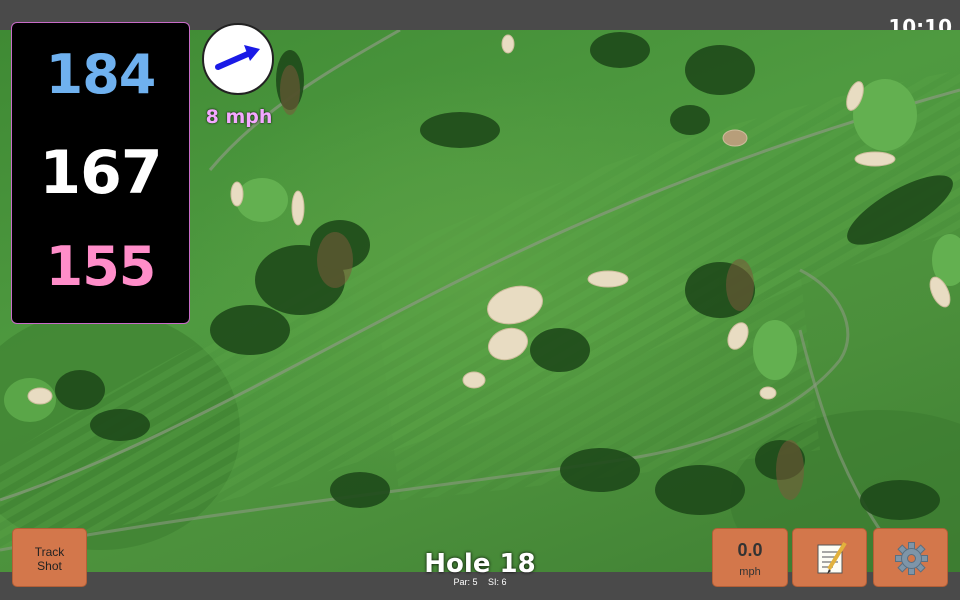  What do you see at coordinates (49, 566) in the screenshot?
I see `track-shot-label-line2: Shot` at bounding box center [49, 566].